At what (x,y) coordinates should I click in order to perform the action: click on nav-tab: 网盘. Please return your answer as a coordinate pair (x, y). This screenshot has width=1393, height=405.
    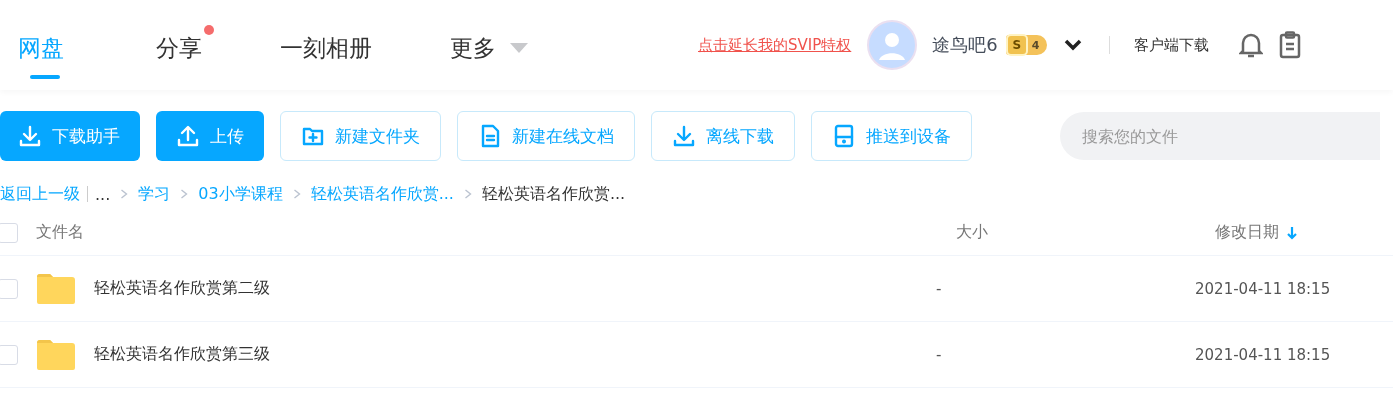
    Looking at the image, I should click on (47, 45).